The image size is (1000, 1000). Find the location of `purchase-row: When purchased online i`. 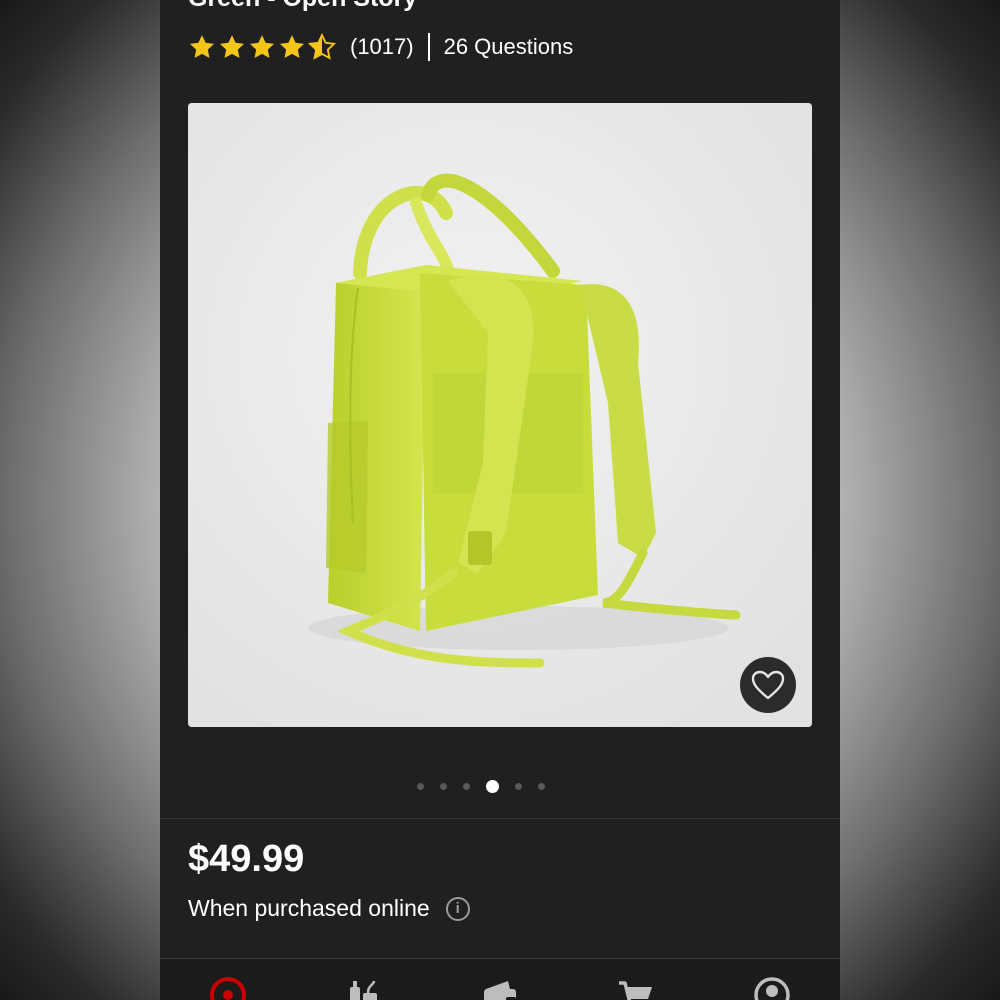

purchase-row: When purchased online i is located at coordinates (329, 908).